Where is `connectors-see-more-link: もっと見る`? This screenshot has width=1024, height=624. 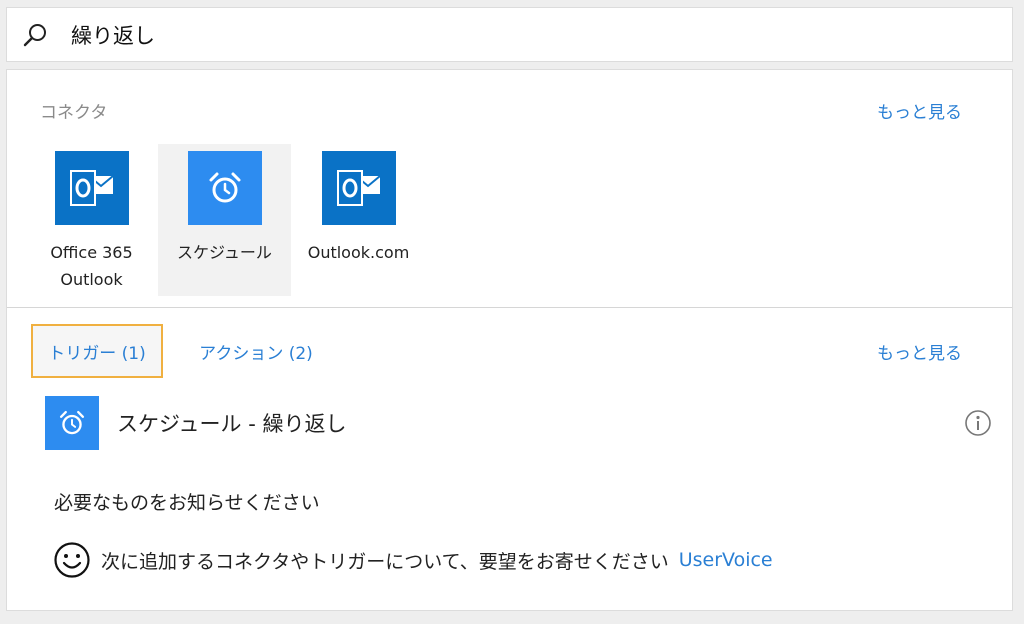
connectors-see-more-link: もっと見る is located at coordinates (919, 110).